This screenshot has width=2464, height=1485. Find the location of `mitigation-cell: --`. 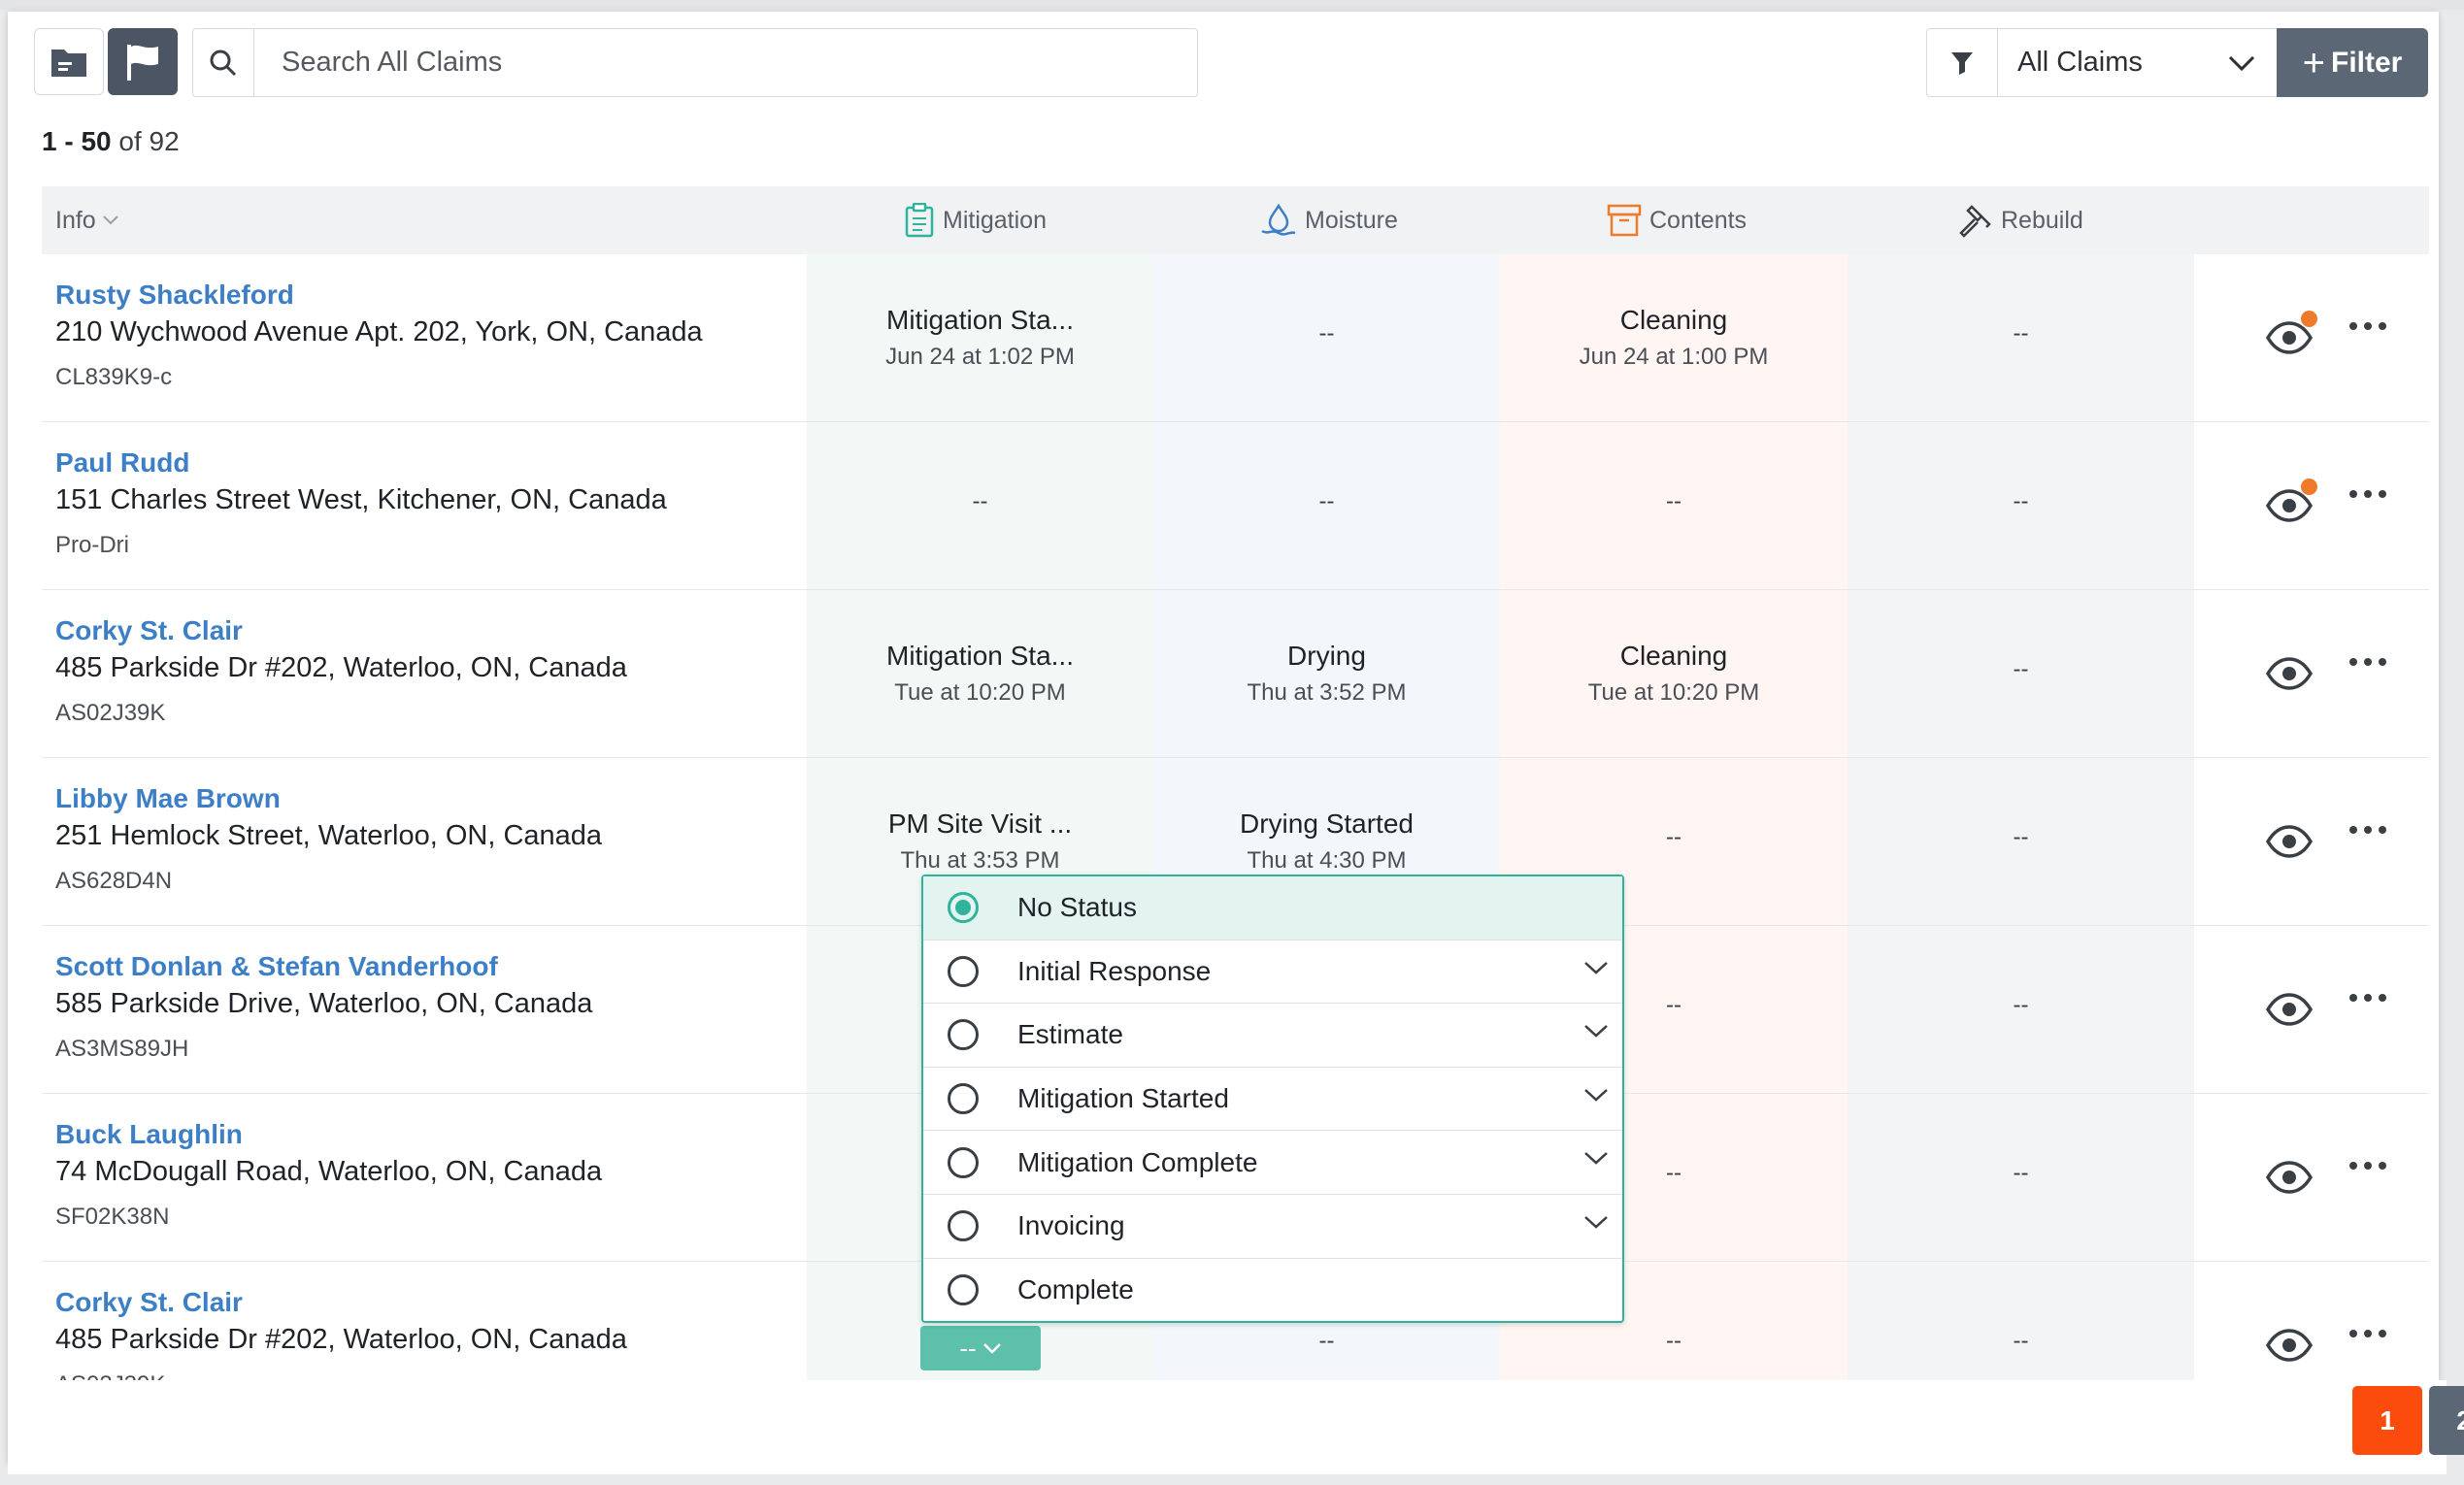

mitigation-cell: -- is located at coordinates (980, 505).